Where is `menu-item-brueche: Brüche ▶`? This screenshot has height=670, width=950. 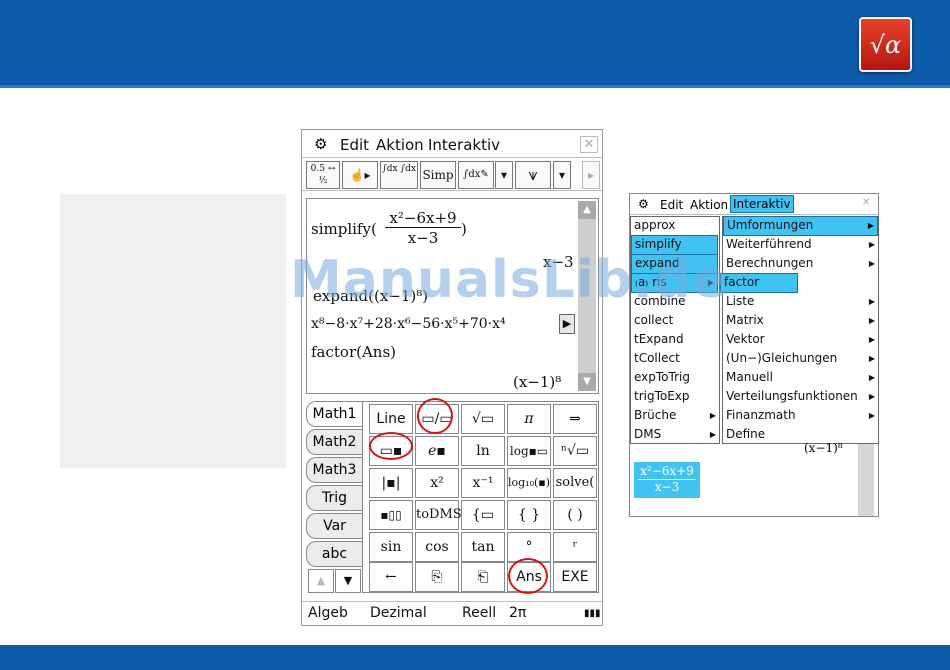 menu-item-brueche: Brüche ▶ is located at coordinates (675, 416).